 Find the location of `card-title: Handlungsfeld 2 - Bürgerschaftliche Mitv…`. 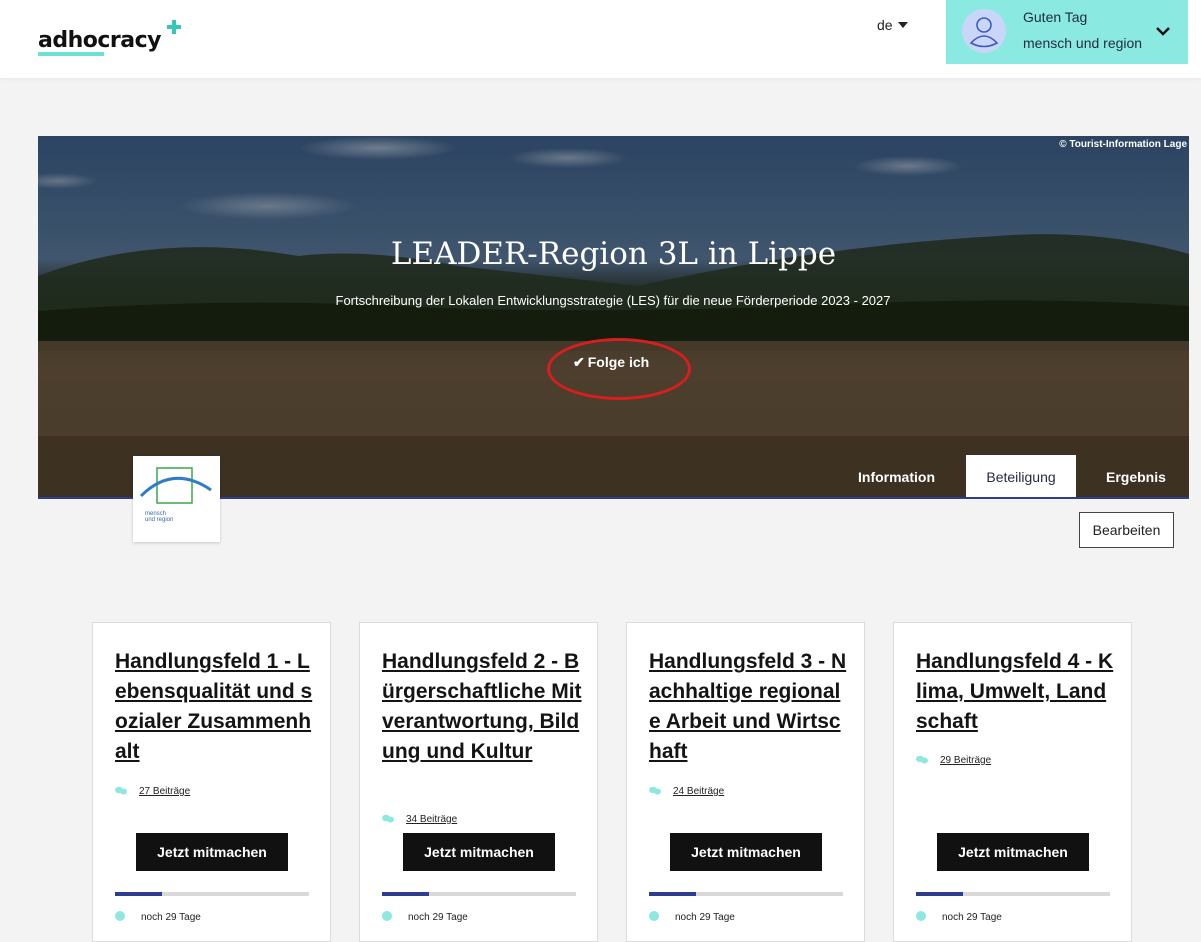

card-title: Handlungsfeld 2 - Bürgerschaftliche Mitv… is located at coordinates (482, 707).